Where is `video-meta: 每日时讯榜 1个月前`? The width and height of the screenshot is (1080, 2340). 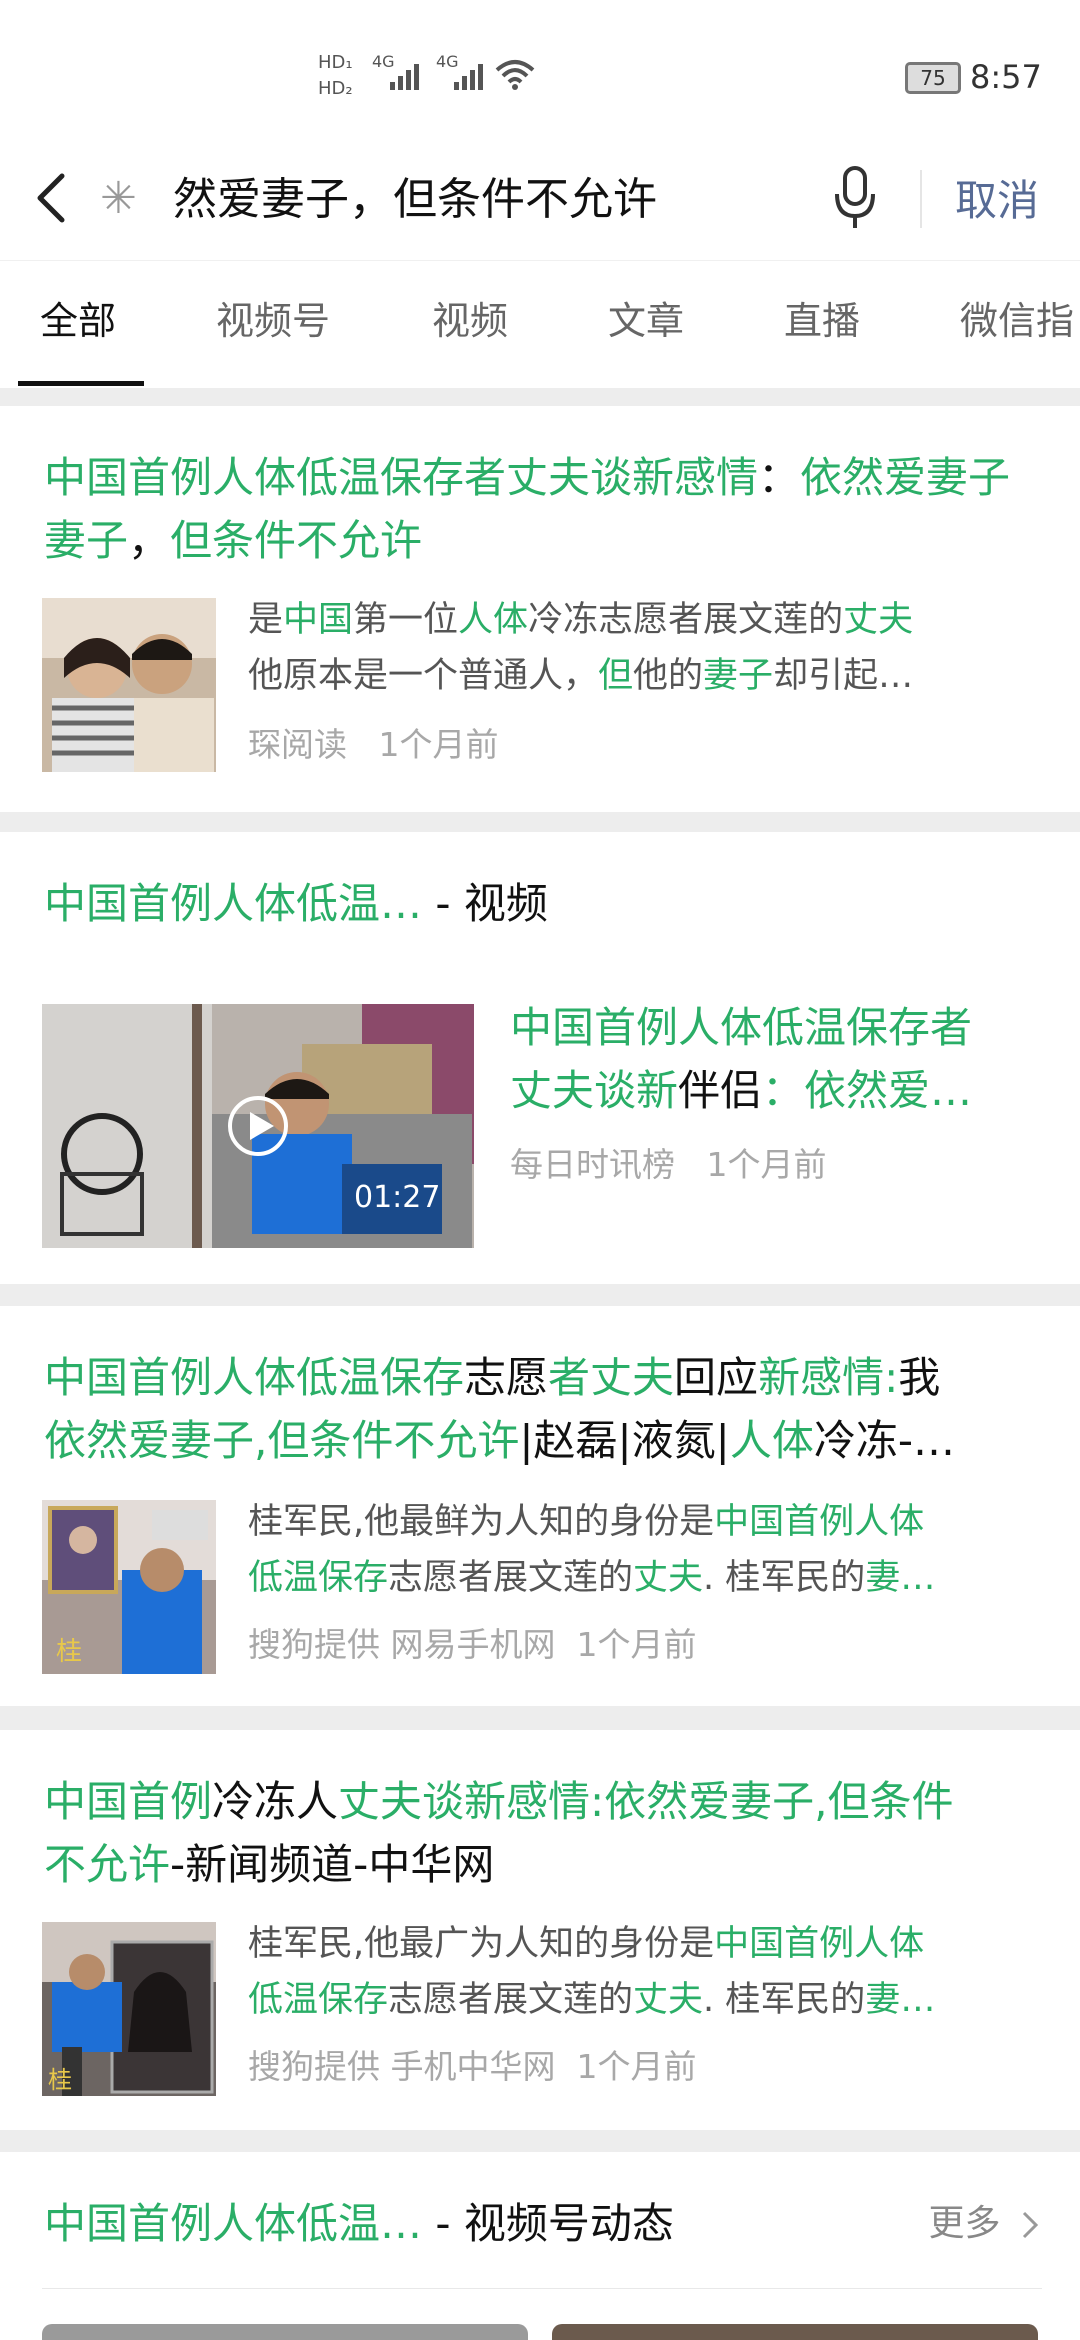
video-meta: 每日时讯榜 1个月前 is located at coordinates (668, 1165).